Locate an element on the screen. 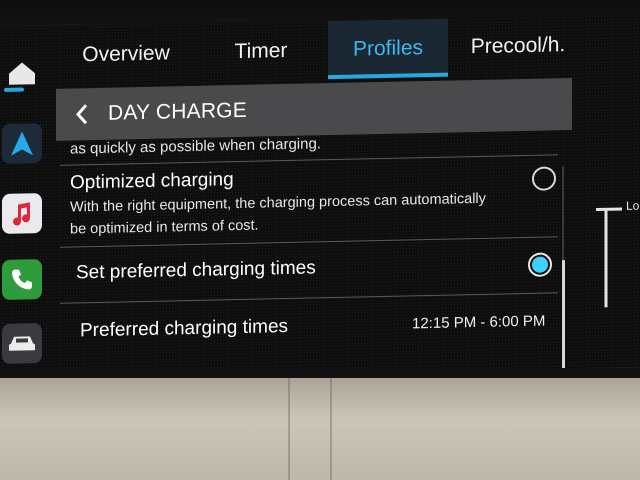 This screenshot has width=640, height=480. adjacent-panel-edge: Lo is located at coordinates (616, 257).